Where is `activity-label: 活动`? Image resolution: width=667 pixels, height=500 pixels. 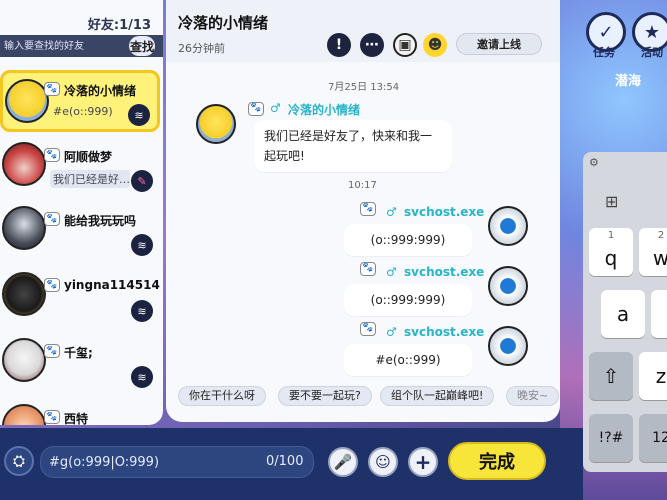 activity-label: 活动 is located at coordinates (652, 52).